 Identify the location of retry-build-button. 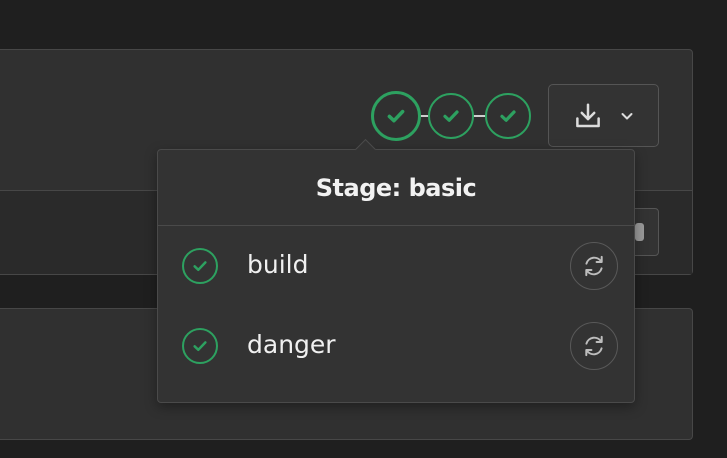
(594, 266).